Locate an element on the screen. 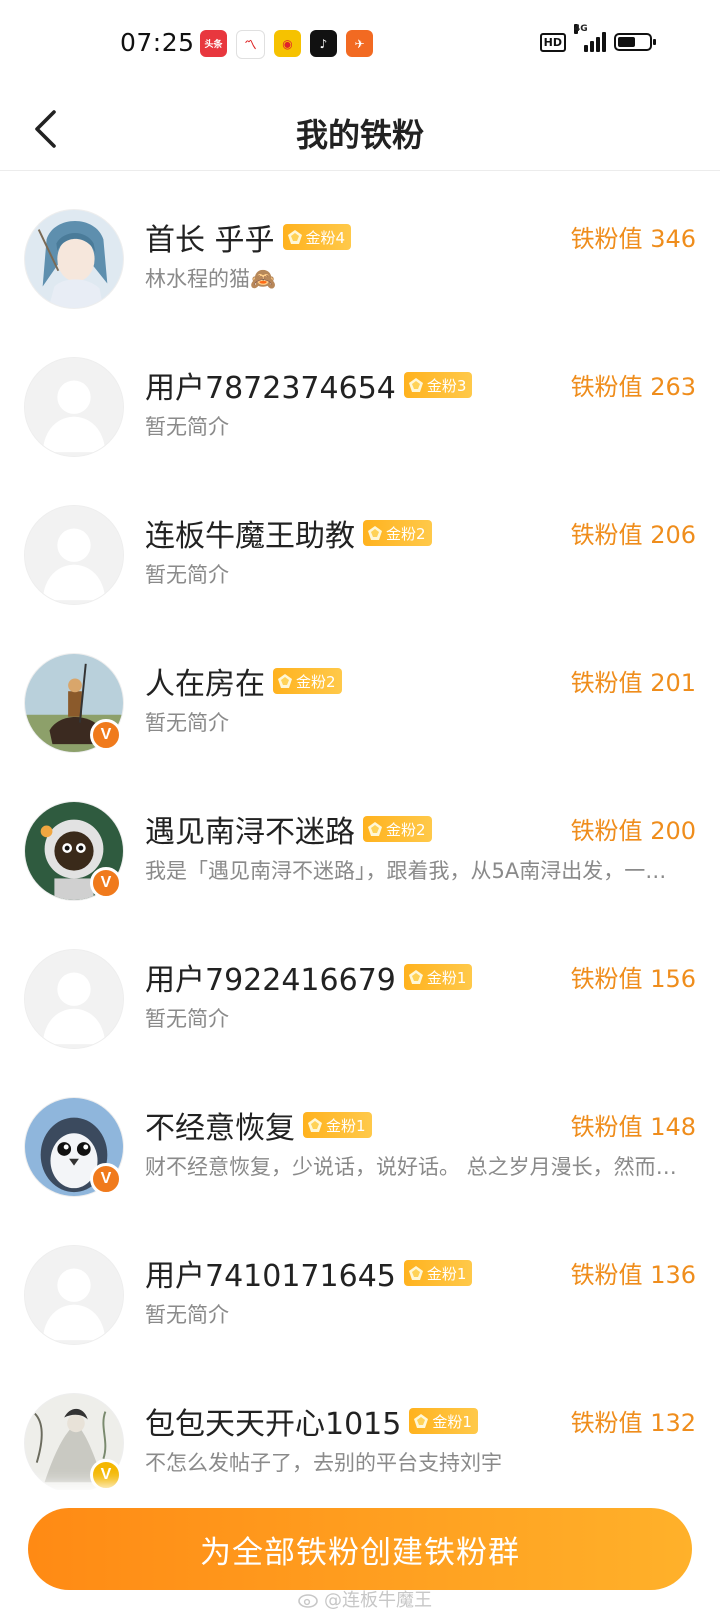 This screenshot has height=1612, width=720. page-title: 我的铁粉 is located at coordinates (359, 135).